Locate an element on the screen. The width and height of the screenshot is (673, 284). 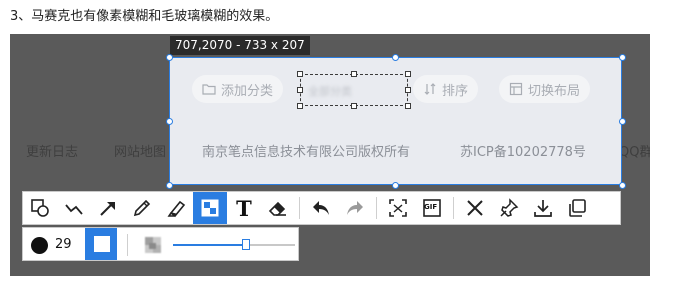
mosaic-tool is located at coordinates (210, 208).